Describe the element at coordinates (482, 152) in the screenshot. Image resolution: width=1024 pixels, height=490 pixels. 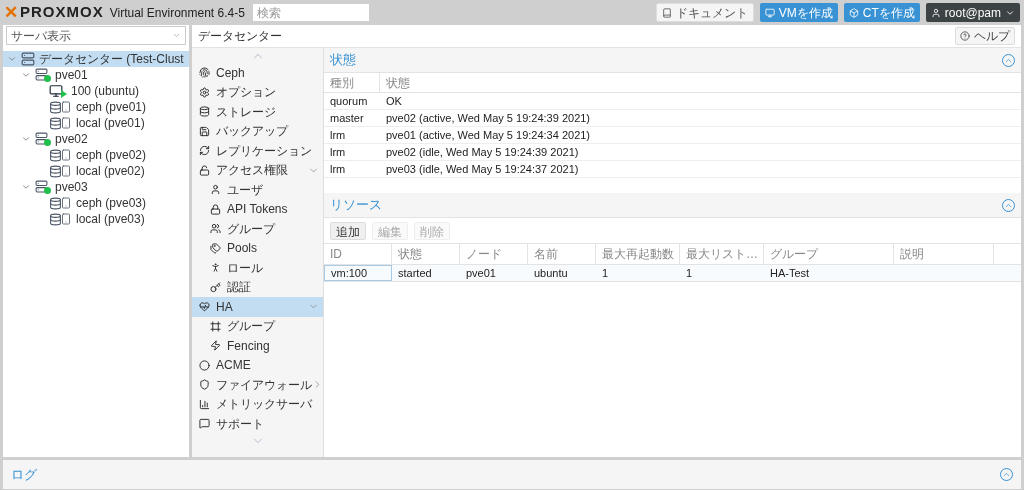
I see `table-cell-text: pve02 (idle, Wed May 5 19:24:39 2021)` at that location.